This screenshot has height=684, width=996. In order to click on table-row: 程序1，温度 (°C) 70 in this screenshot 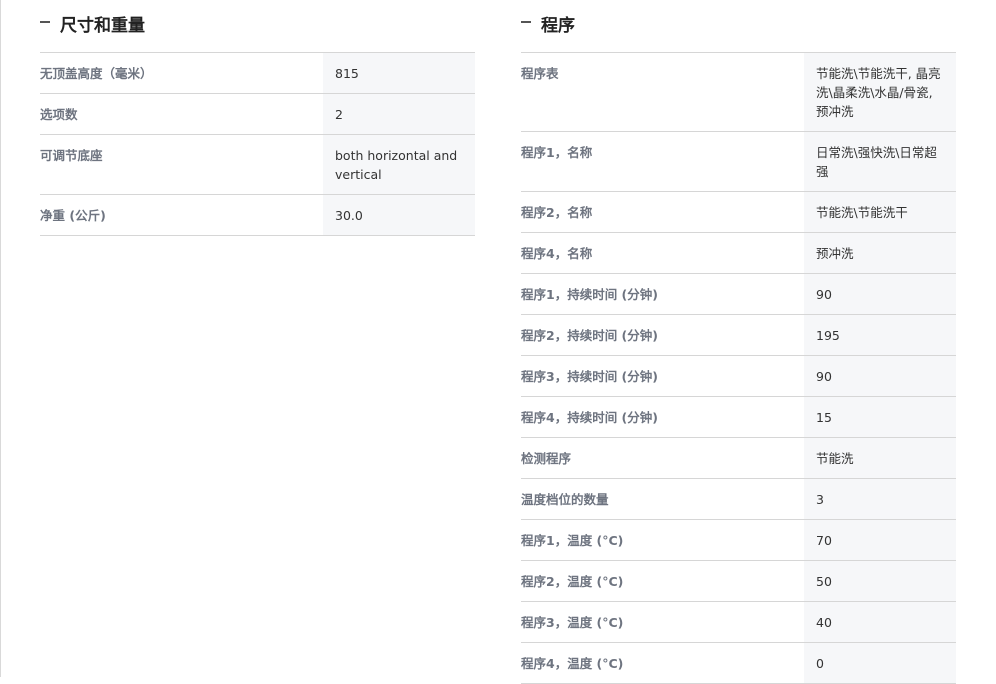, I will do `click(738, 540)`.